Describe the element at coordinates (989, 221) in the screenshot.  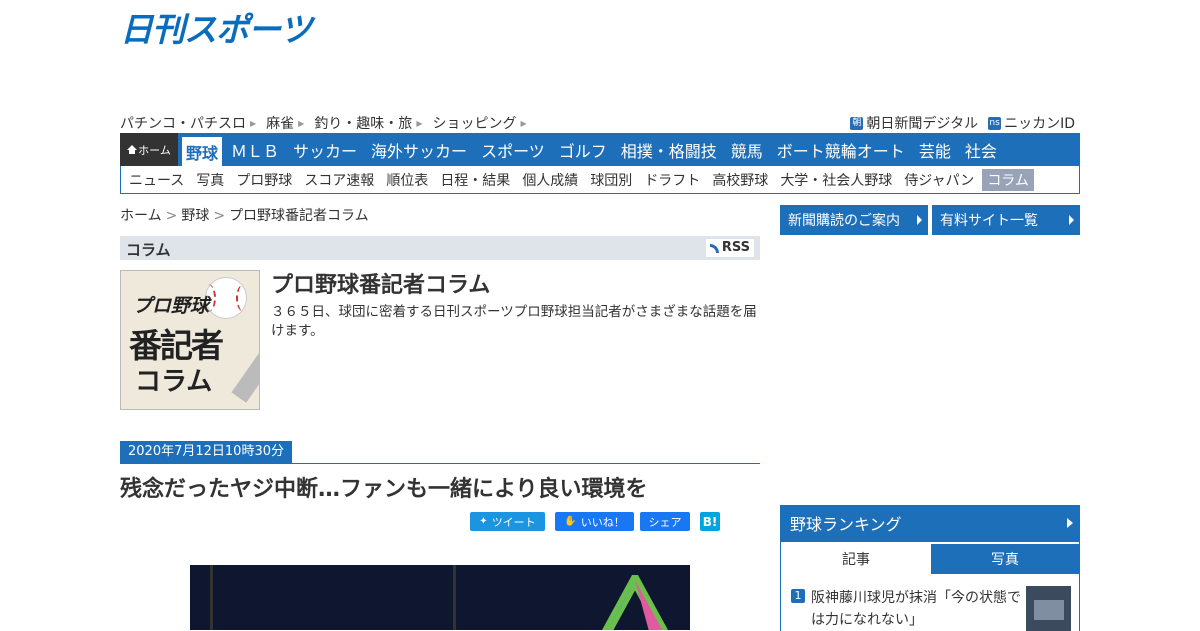
I see `paid-sites-label: 有料サイト一覧` at that location.